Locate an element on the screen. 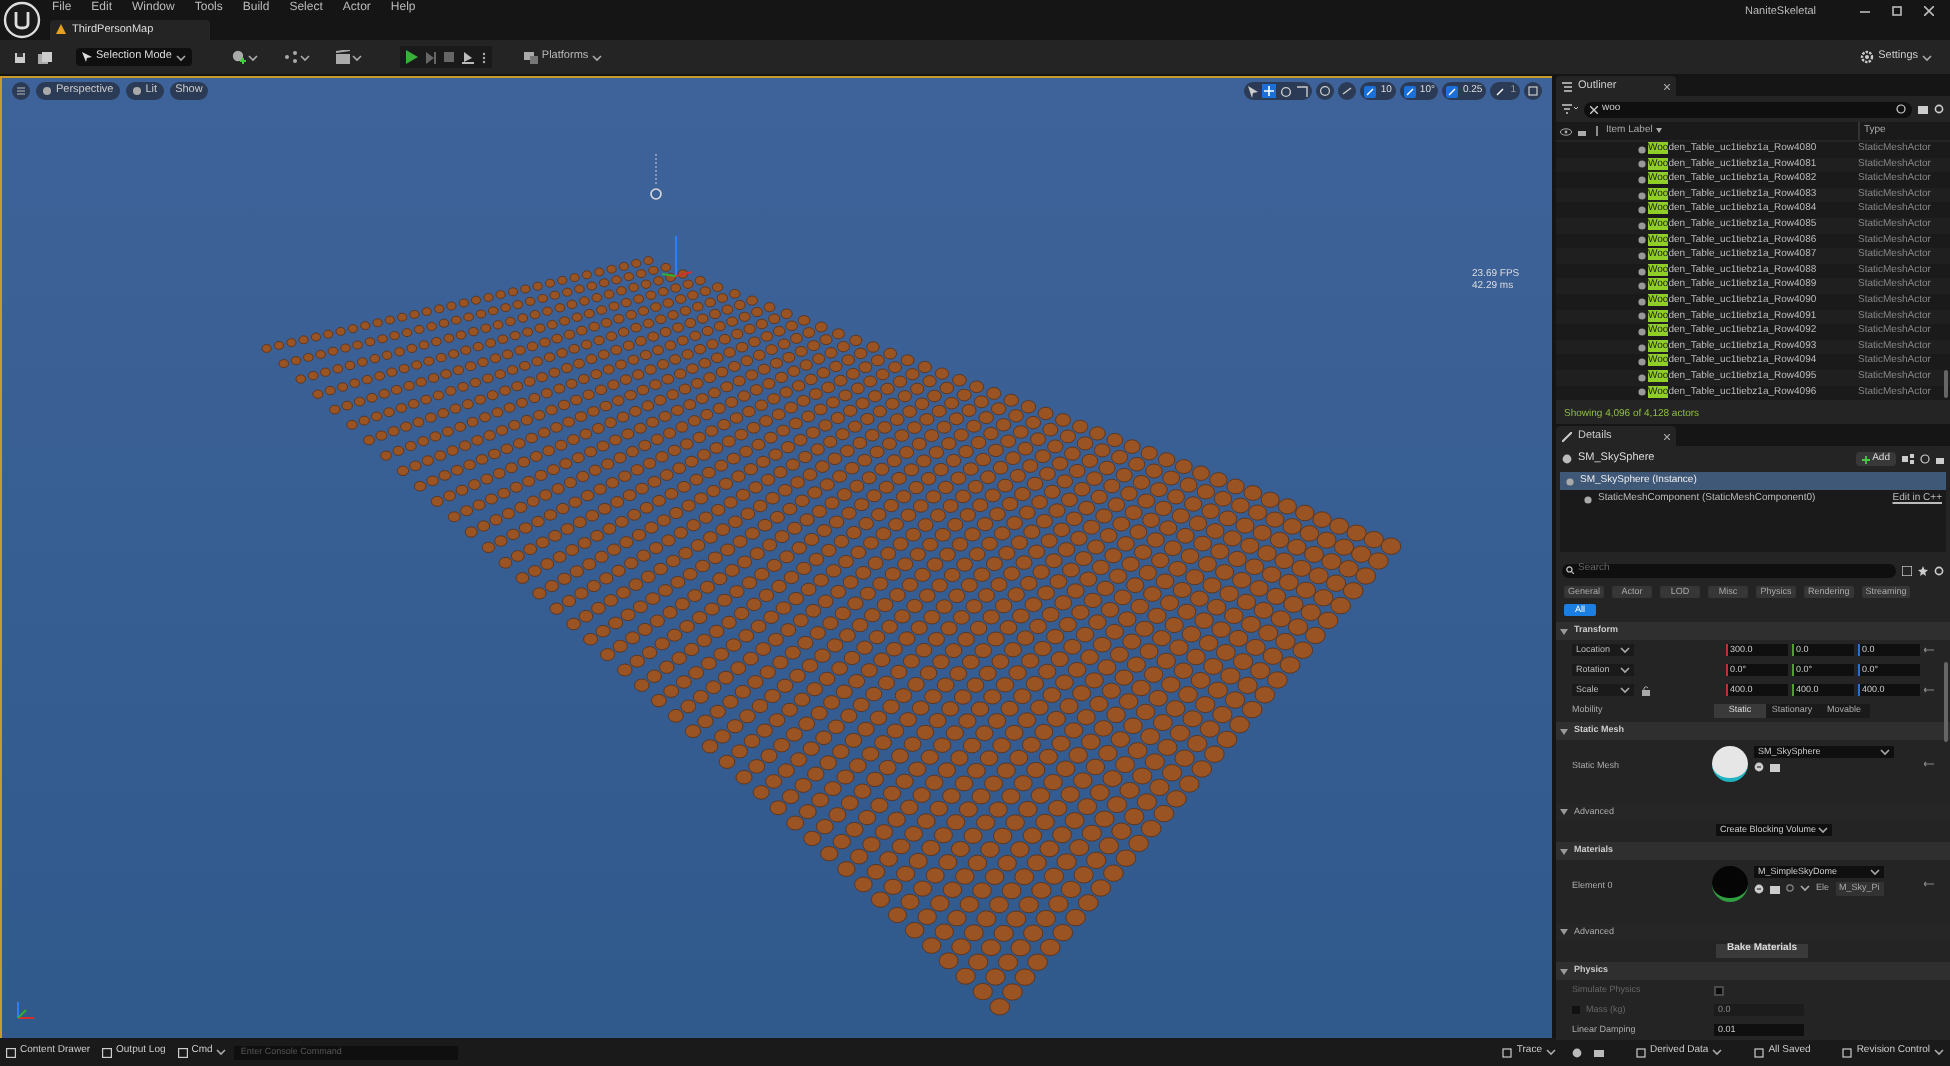 The width and height of the screenshot is (1950, 1066). stop-icon is located at coordinates (448, 57).